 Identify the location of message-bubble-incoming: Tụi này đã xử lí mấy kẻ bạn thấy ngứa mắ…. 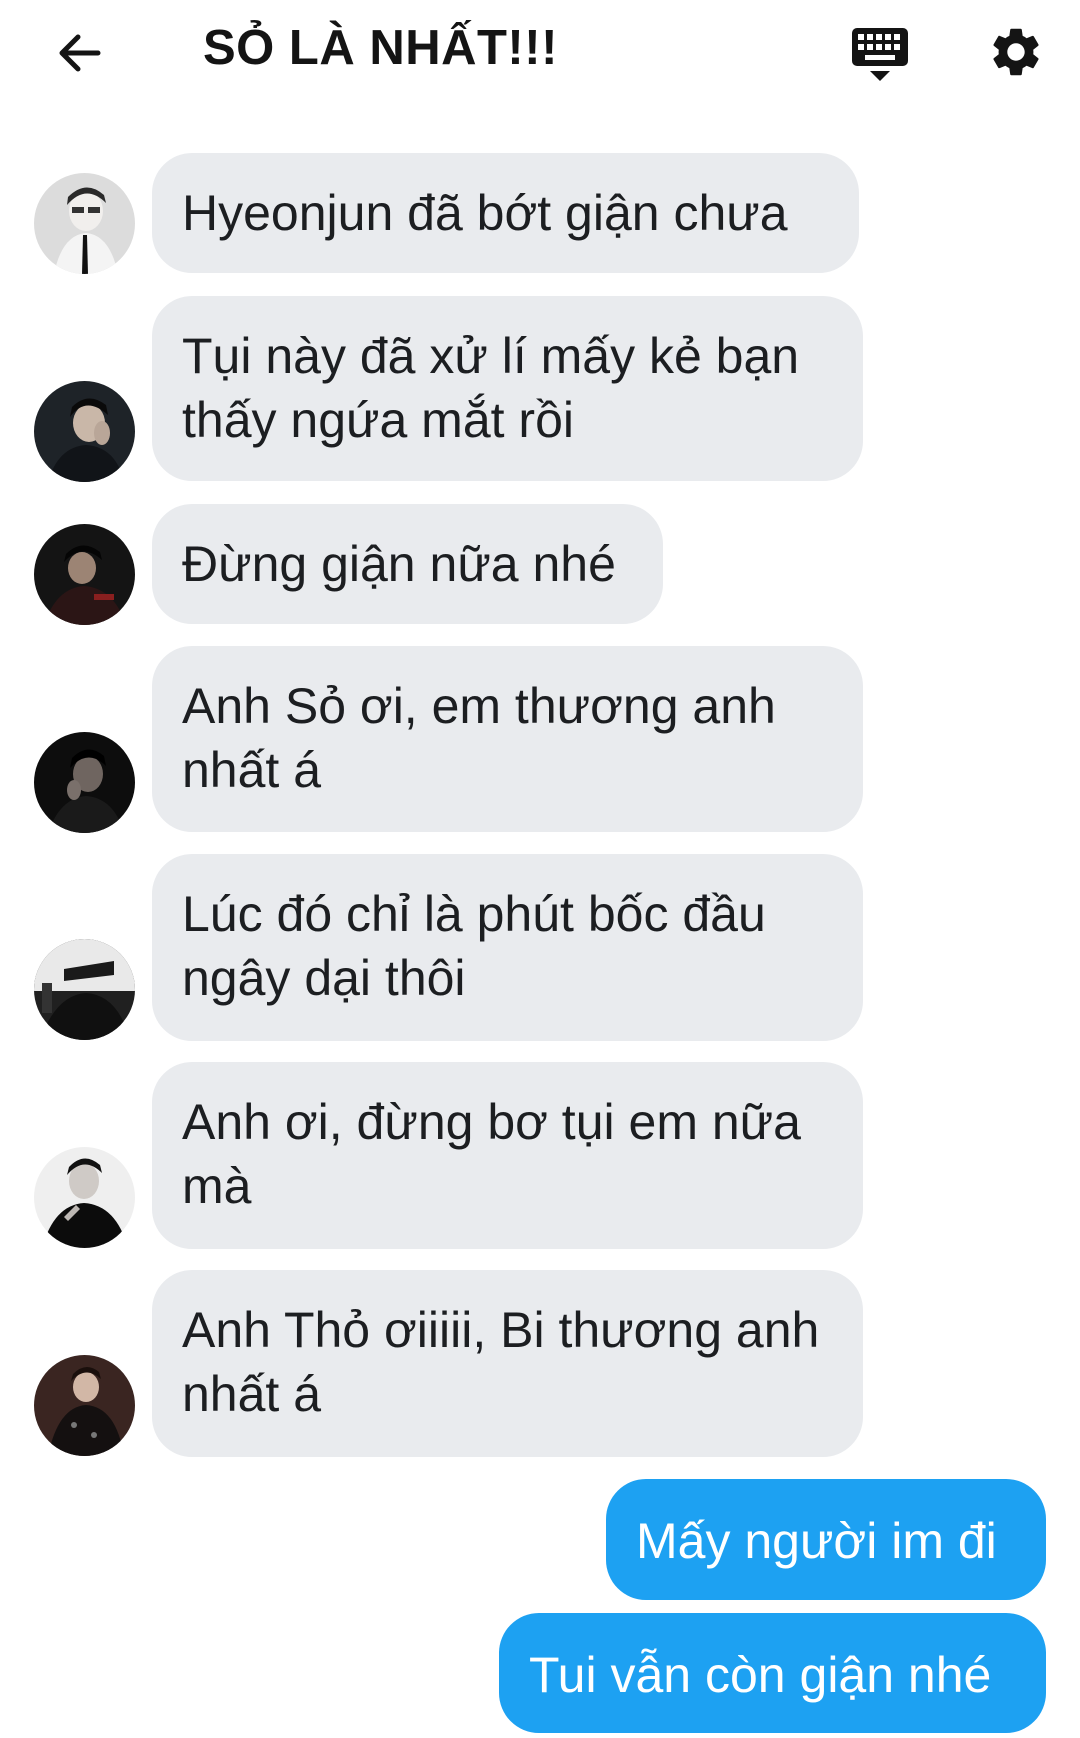
(507, 388).